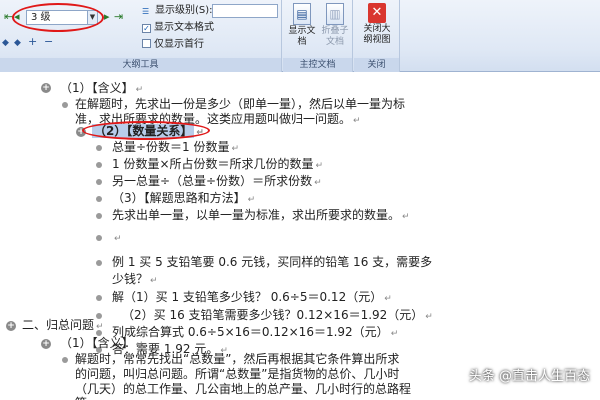  I want to click on body-text: （3）【解题思路和方法】 ↵, so click(183, 199).